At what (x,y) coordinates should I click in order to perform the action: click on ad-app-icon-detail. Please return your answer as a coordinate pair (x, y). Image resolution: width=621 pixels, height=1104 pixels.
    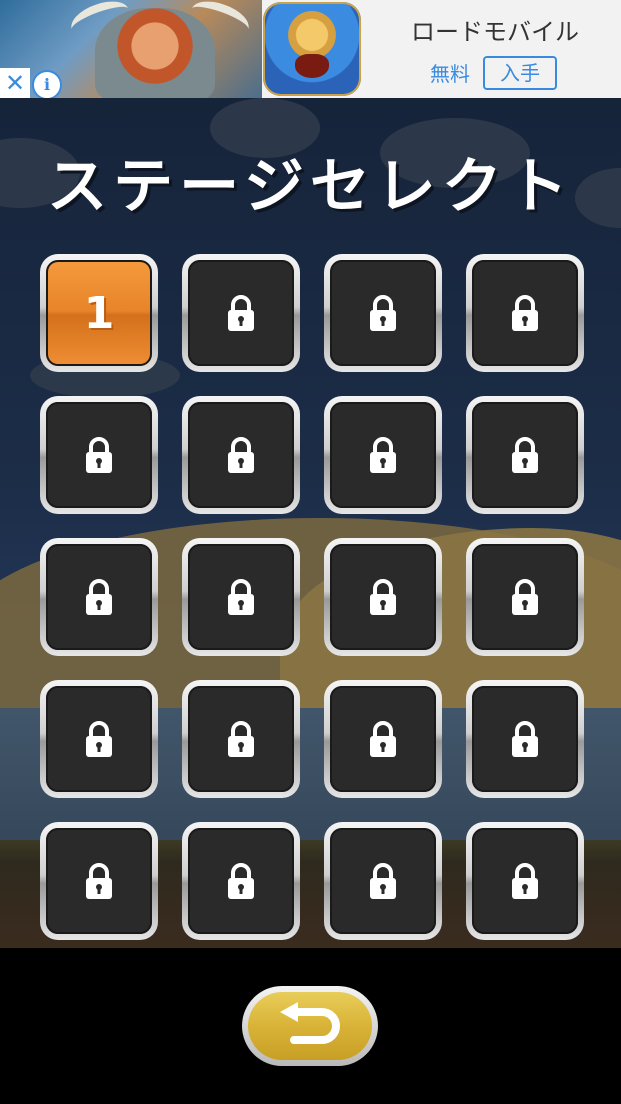
    Looking at the image, I should click on (312, 66).